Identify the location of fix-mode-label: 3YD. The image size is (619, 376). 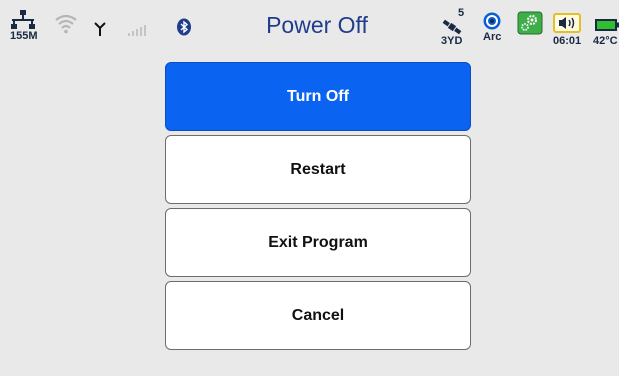
(452, 41).